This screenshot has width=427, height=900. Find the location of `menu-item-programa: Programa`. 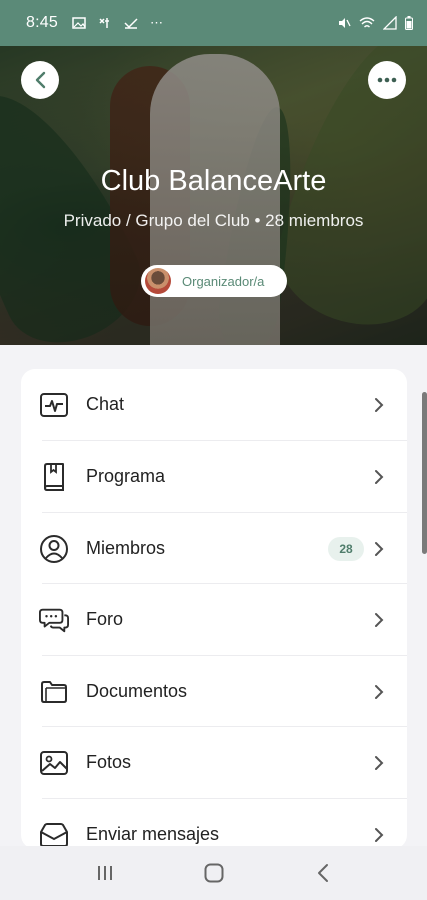

menu-item-programa: Programa is located at coordinates (214, 476).